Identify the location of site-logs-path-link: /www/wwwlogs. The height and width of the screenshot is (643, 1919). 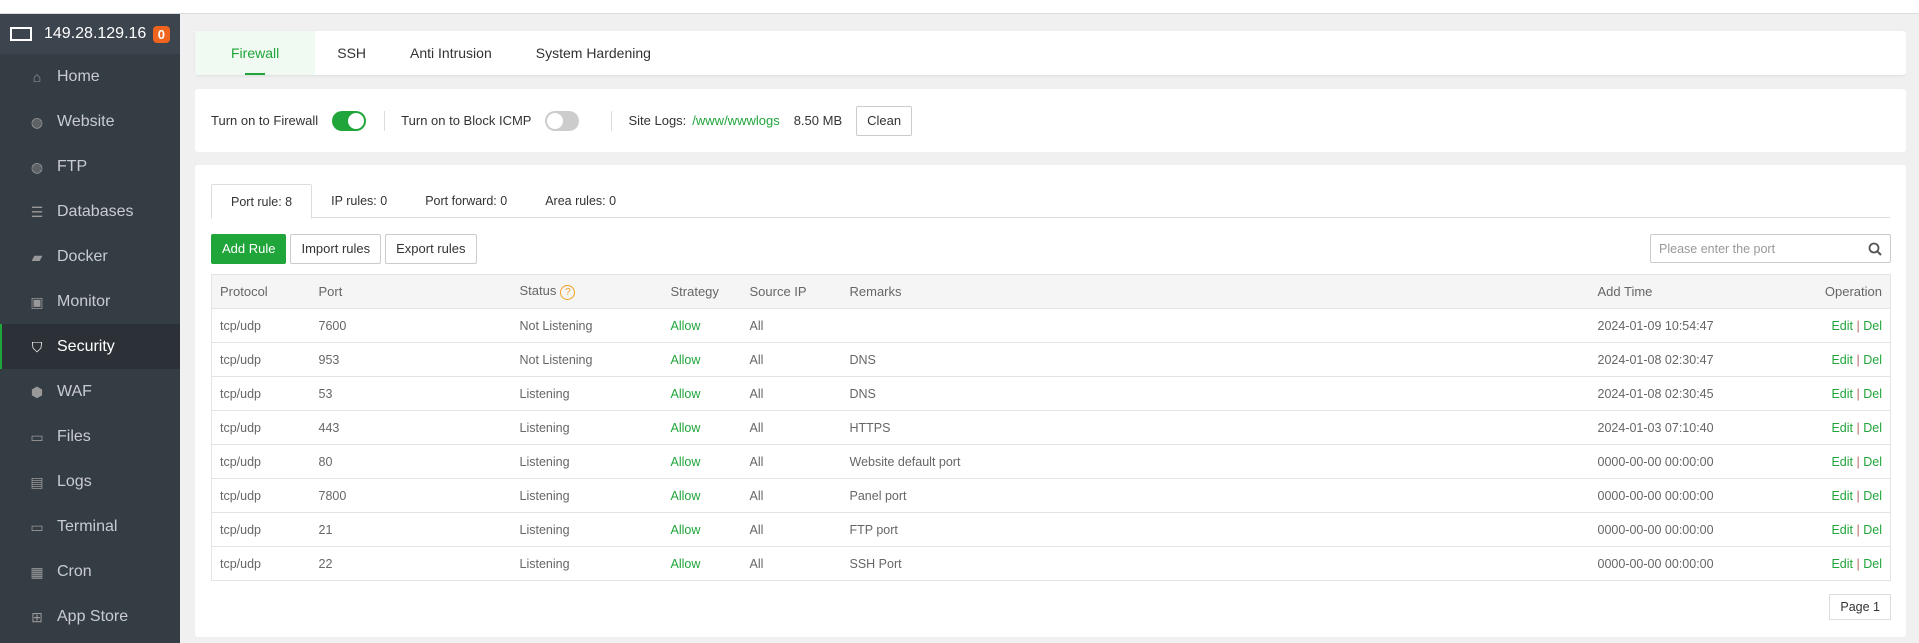
(735, 120).